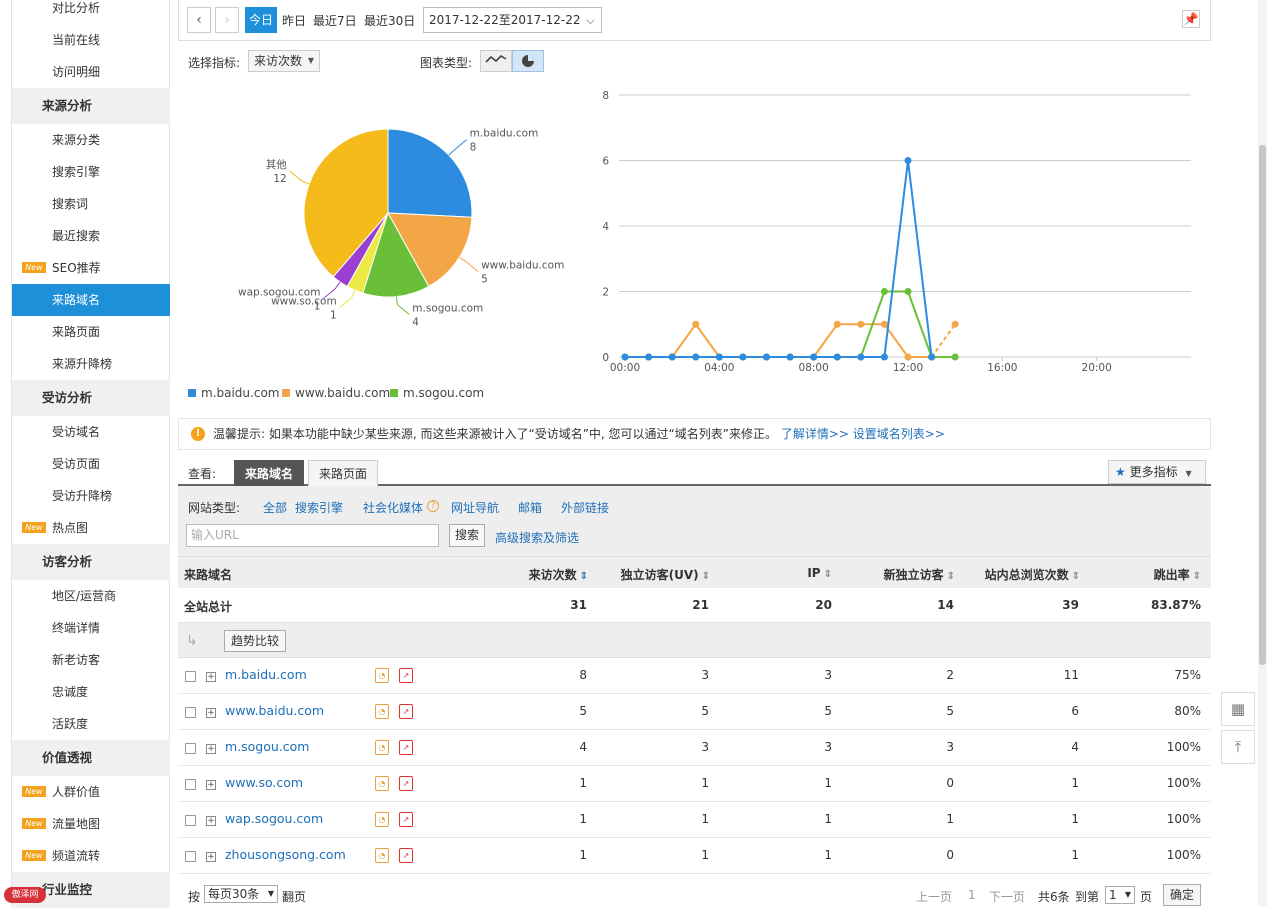 This screenshot has height=908, width=1267. I want to click on domain-list-link: 设置域名列表>>, so click(899, 434).